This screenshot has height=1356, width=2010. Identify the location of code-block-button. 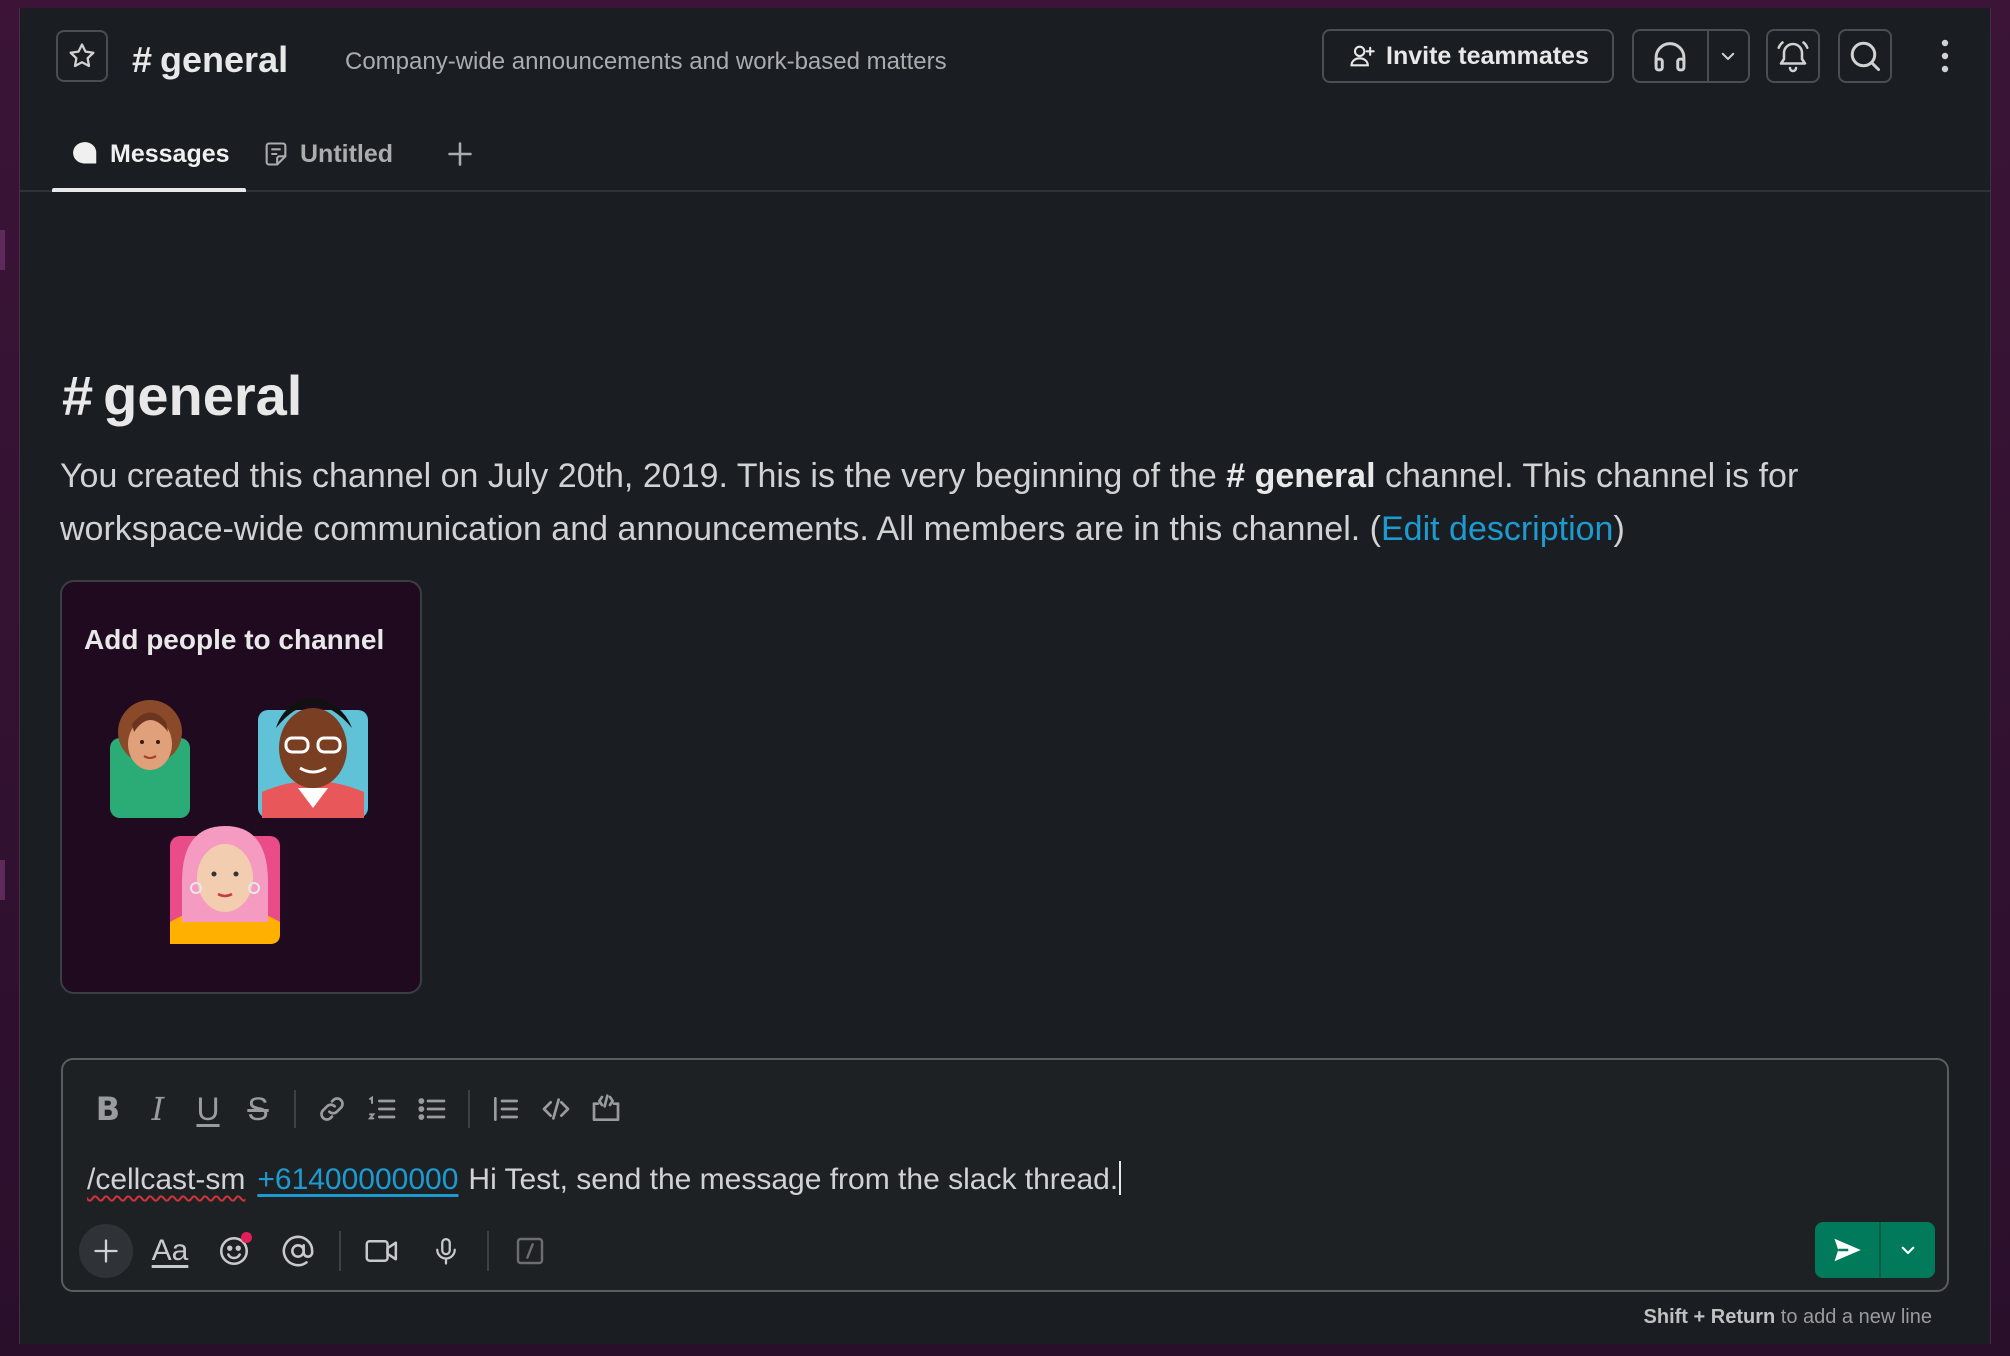
(606, 1109).